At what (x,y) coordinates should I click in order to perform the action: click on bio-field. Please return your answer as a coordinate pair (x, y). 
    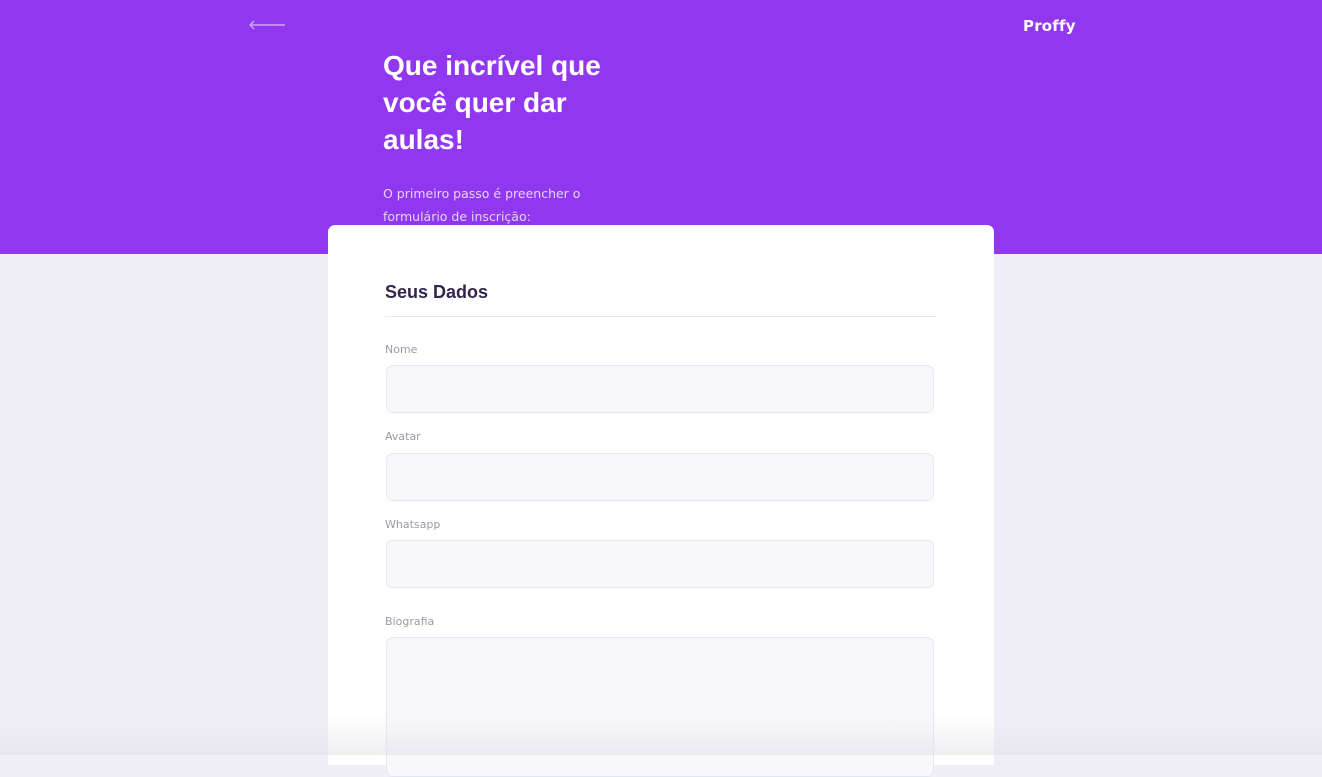
    Looking at the image, I should click on (660, 707).